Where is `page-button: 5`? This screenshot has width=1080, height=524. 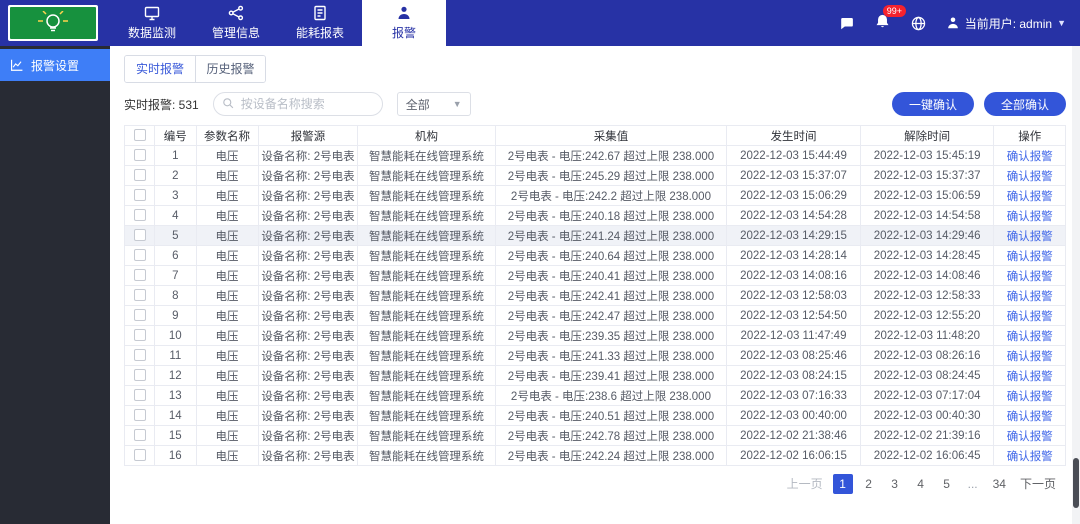 page-button: 5 is located at coordinates (947, 484).